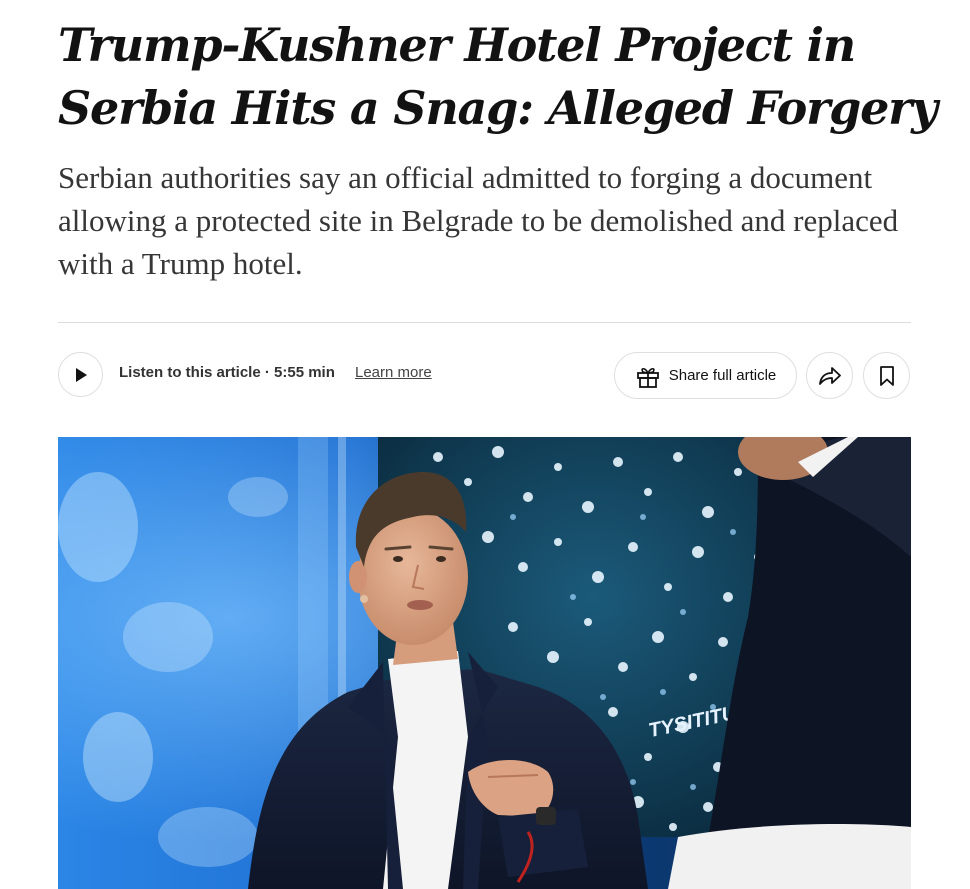 This screenshot has height=889, width=970. What do you see at coordinates (722, 375) in the screenshot?
I see `share-label: Share full article` at bounding box center [722, 375].